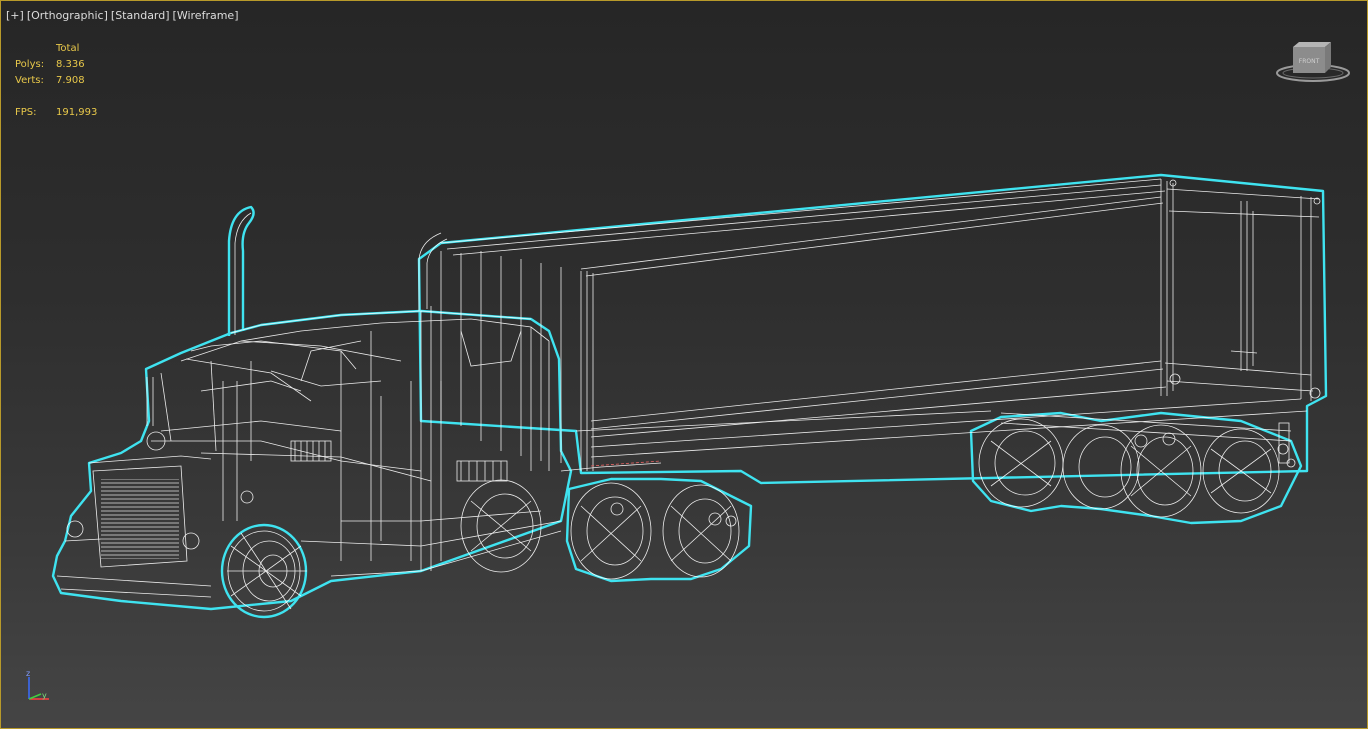 The height and width of the screenshot is (729, 1368). What do you see at coordinates (37, 684) in the screenshot?
I see `axis-tripod-icon: z y` at bounding box center [37, 684].